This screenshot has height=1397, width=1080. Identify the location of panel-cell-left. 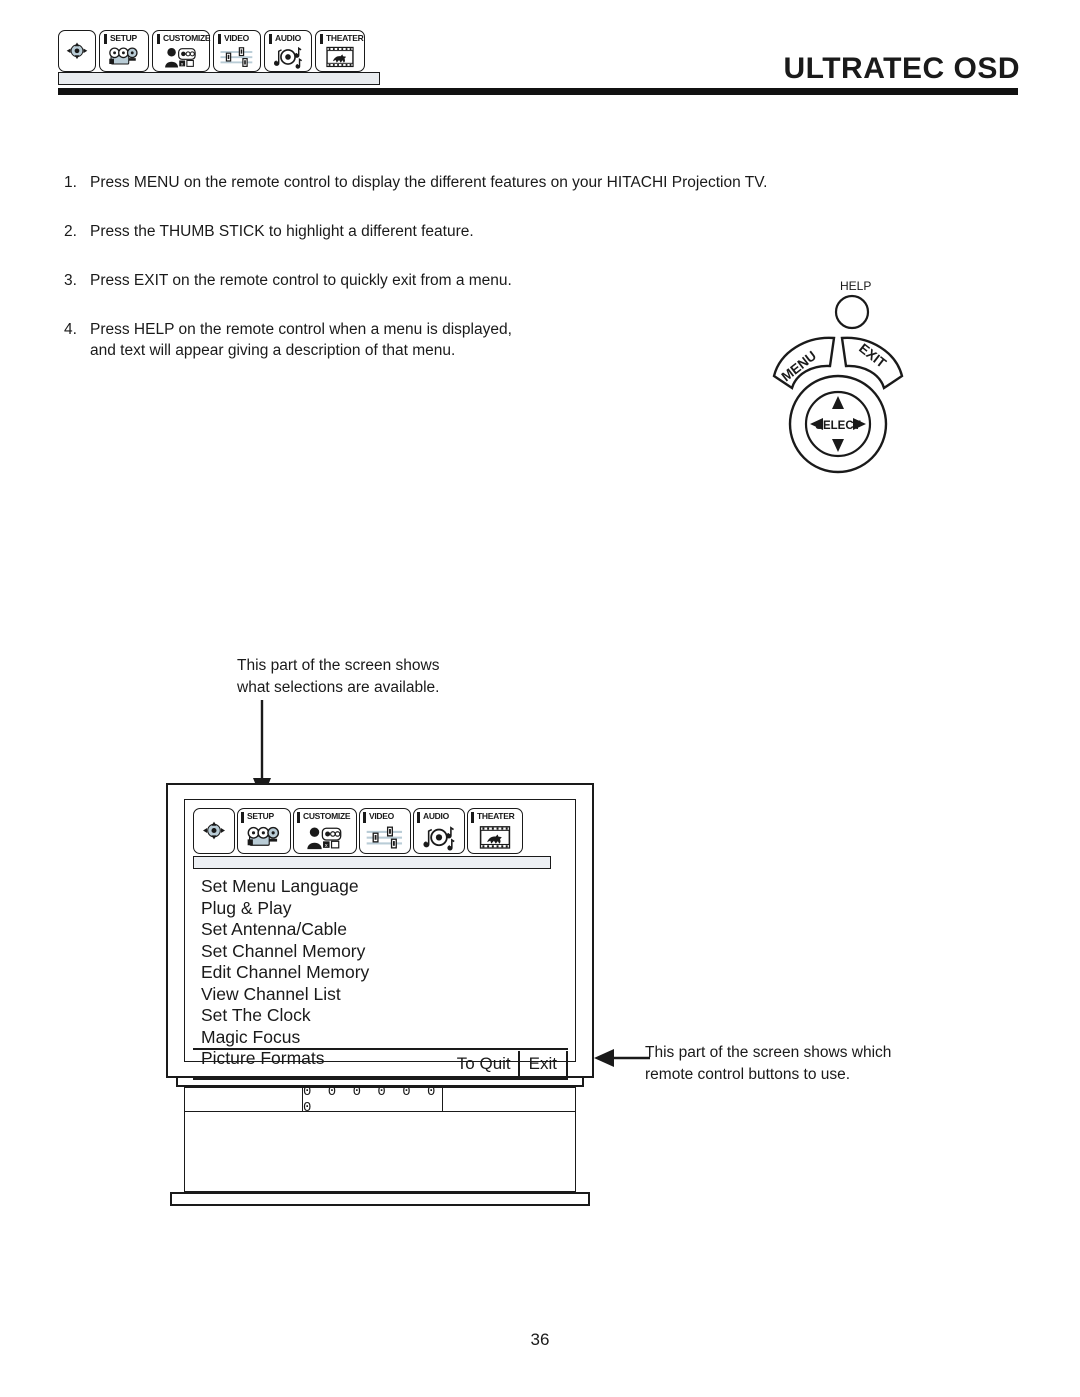
(244, 1099).